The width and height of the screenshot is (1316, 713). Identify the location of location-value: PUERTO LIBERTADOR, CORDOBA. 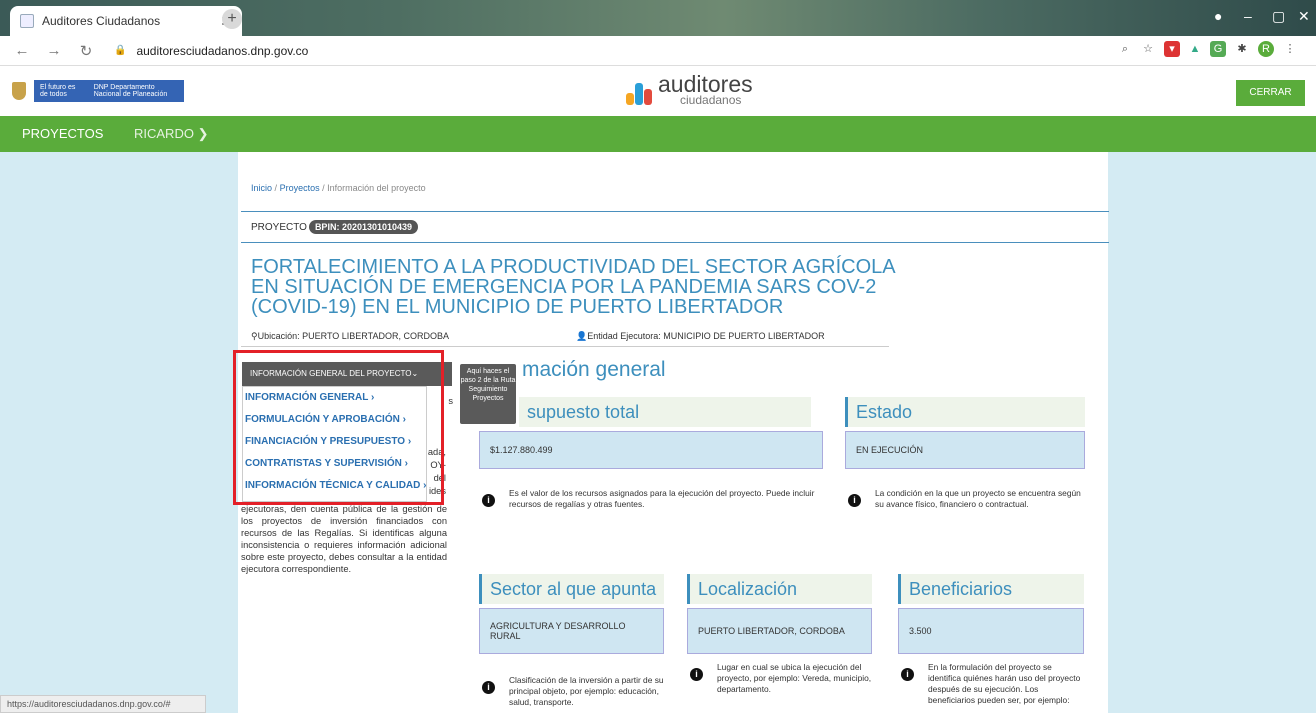
(779, 631).